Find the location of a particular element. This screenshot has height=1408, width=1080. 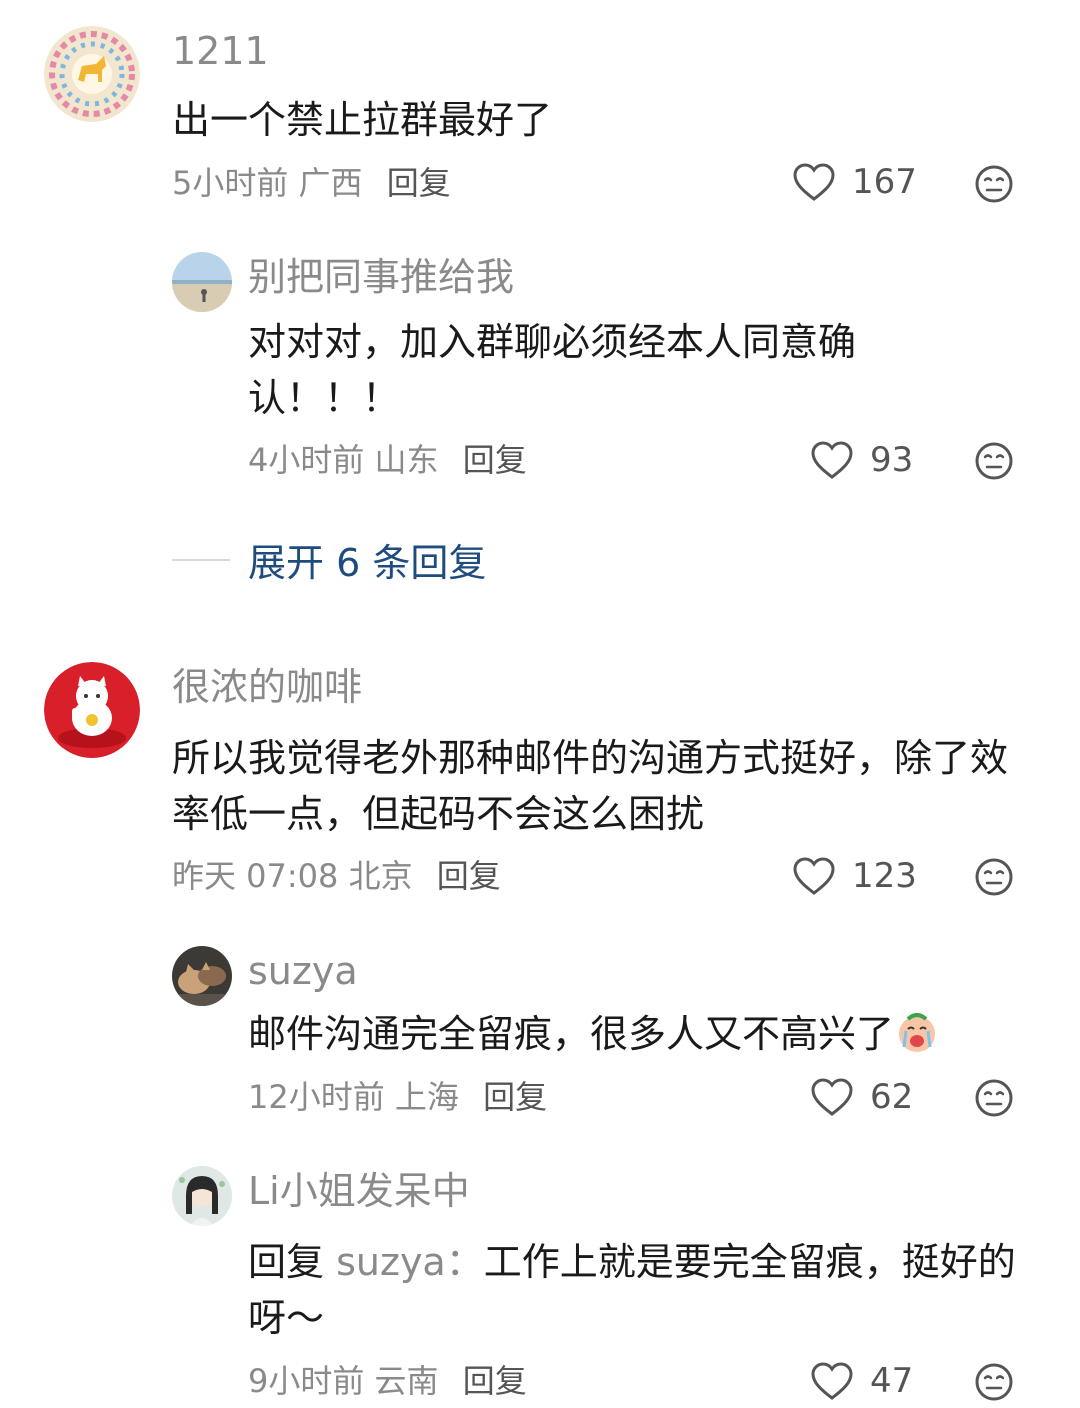

comment-meta: 9小时前 云南 回复 is located at coordinates (387, 1381).